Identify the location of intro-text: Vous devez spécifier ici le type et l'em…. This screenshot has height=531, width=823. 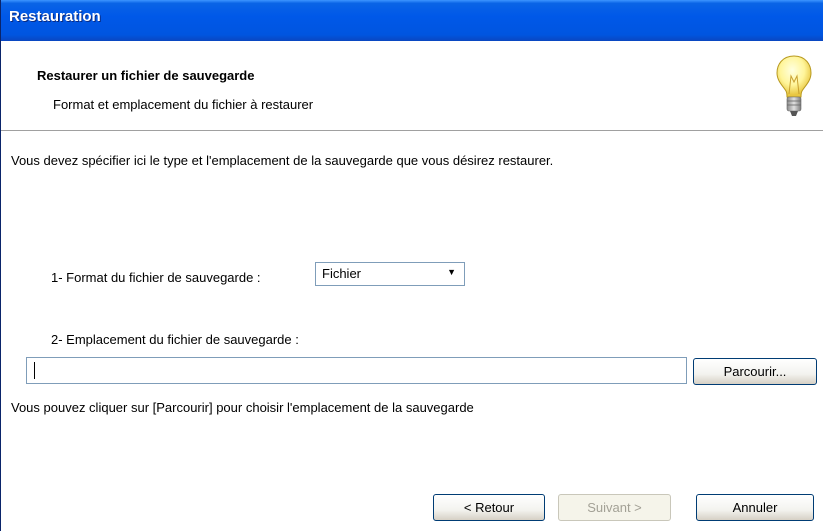
(282, 160).